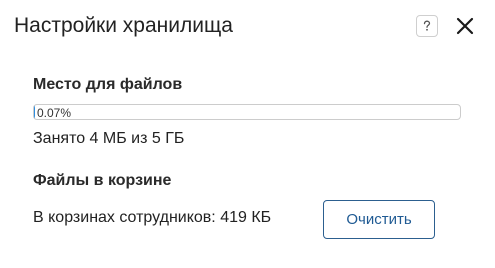  I want to click on trash-info-text: В корзинах сотрудников: 419 КБ, so click(152, 217).